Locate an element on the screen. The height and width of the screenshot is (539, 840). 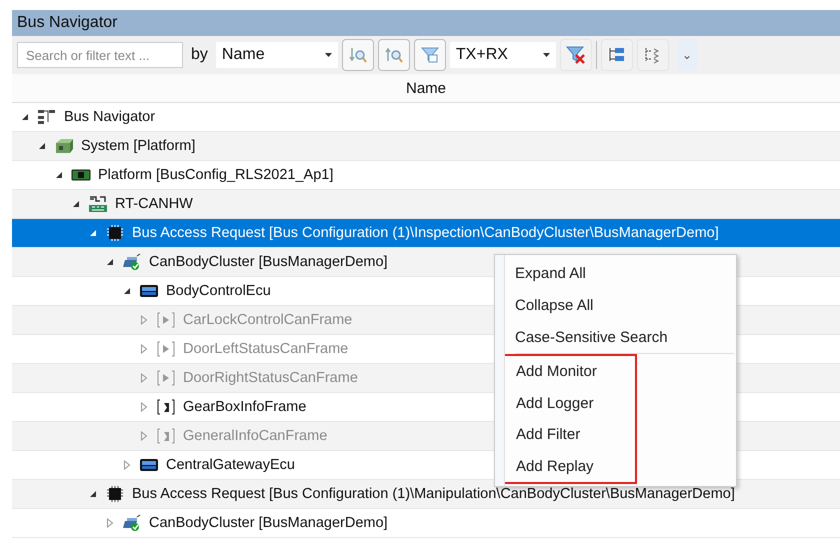
search-up-button is located at coordinates (394, 55).